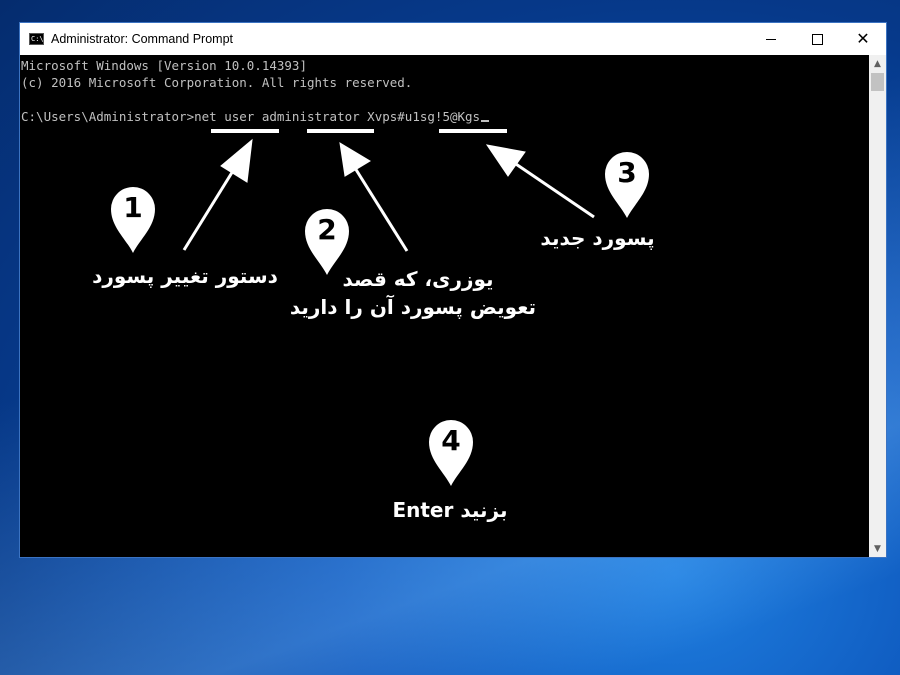 This screenshot has height=675, width=900. Describe the element at coordinates (412, 307) in the screenshot. I see `step-2-label-line2: تعویض پسورد آن را دارید` at that location.